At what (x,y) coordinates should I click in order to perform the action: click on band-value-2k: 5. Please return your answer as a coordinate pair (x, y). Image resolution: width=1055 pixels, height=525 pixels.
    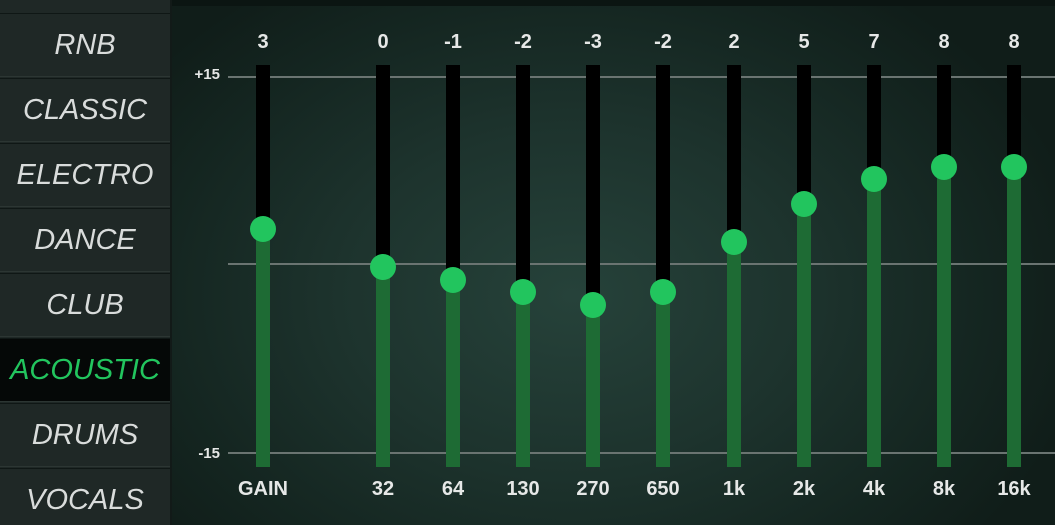
    Looking at the image, I should click on (804, 42).